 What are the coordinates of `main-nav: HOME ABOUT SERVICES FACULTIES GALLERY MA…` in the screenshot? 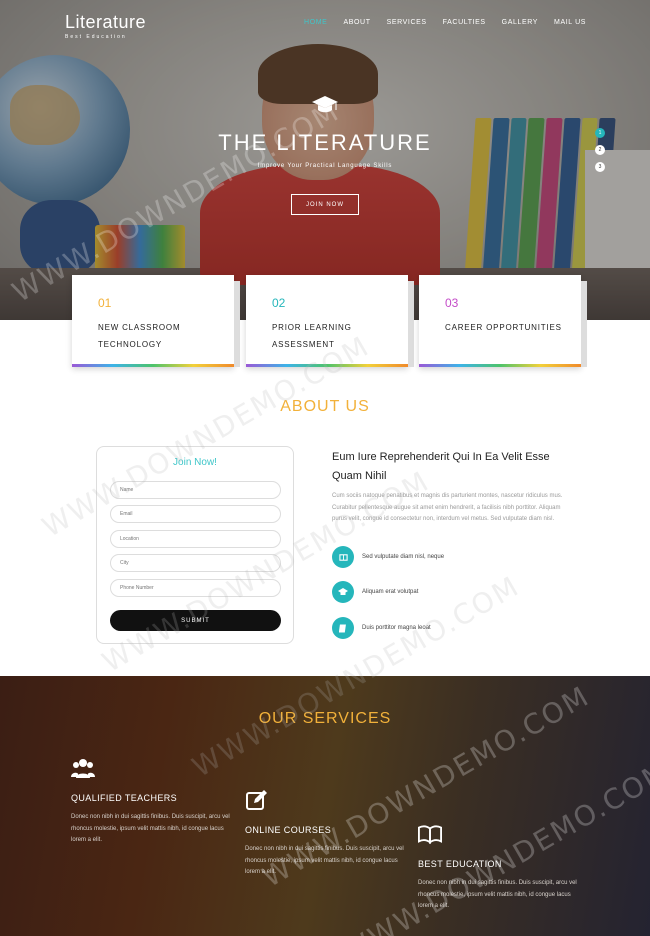 It's located at (437, 22).